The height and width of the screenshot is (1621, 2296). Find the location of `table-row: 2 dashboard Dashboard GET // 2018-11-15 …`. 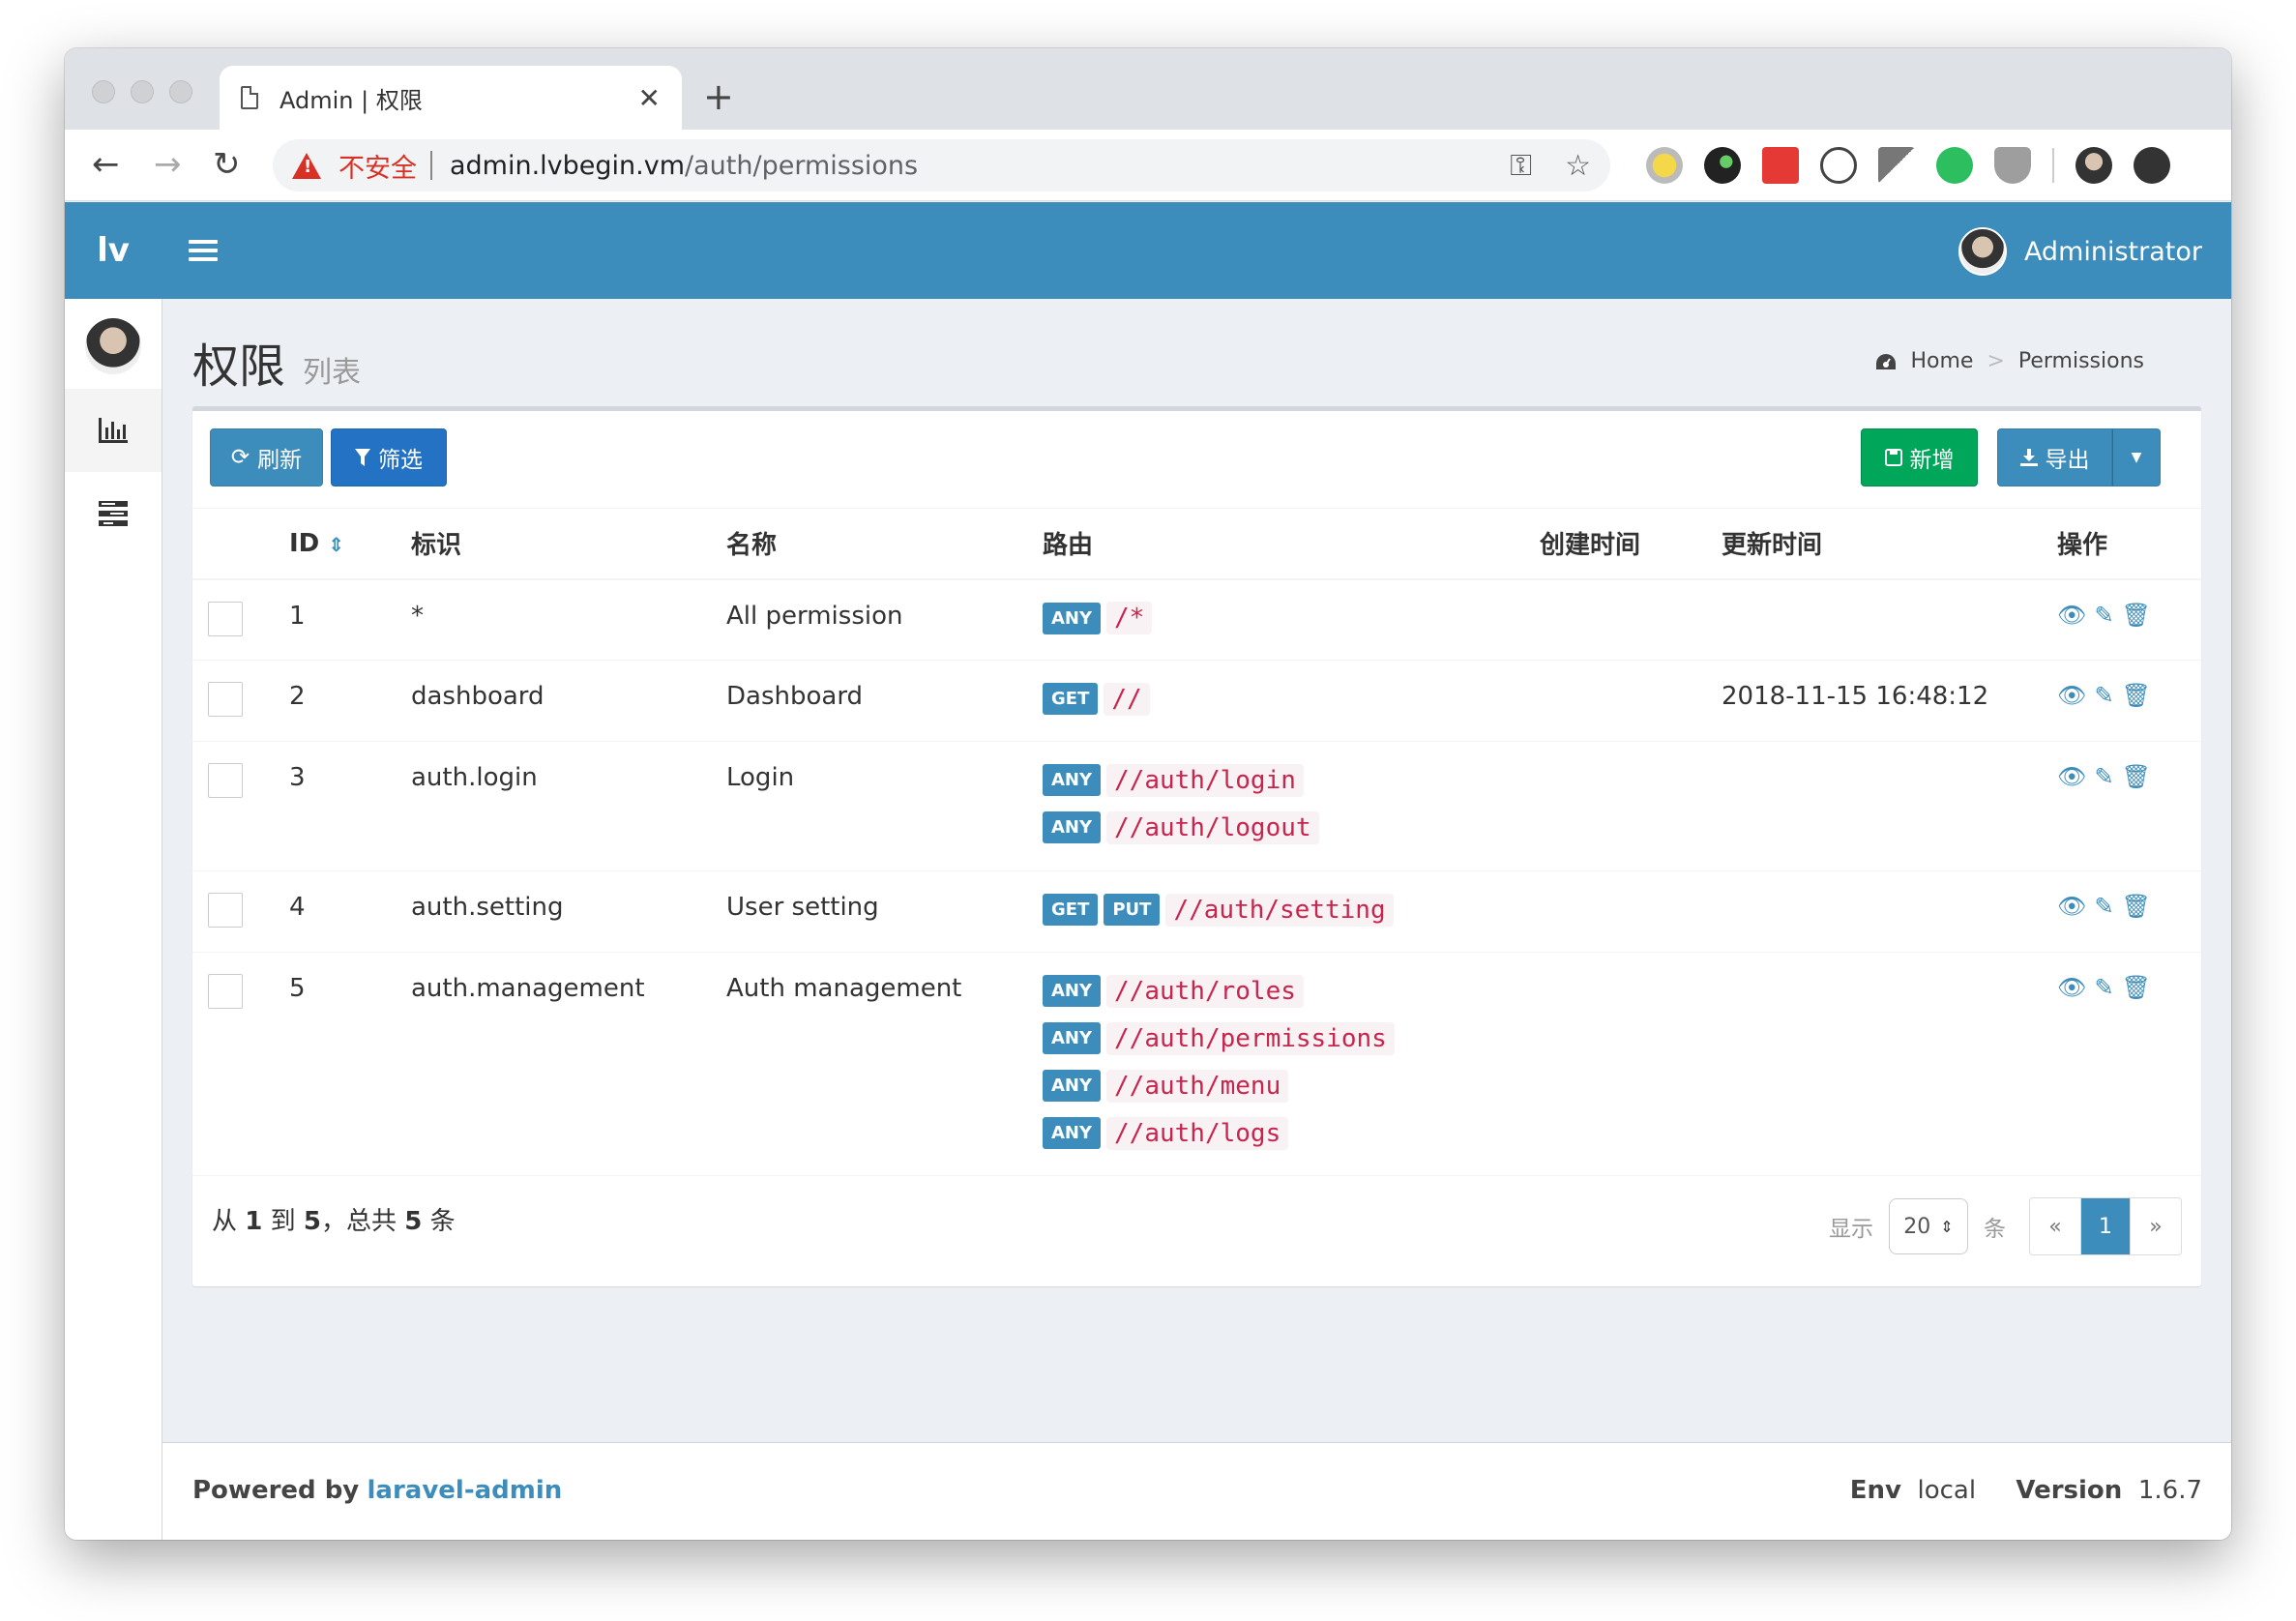

table-row: 2 dashboard Dashboard GET // 2018-11-15 … is located at coordinates (1196, 701).